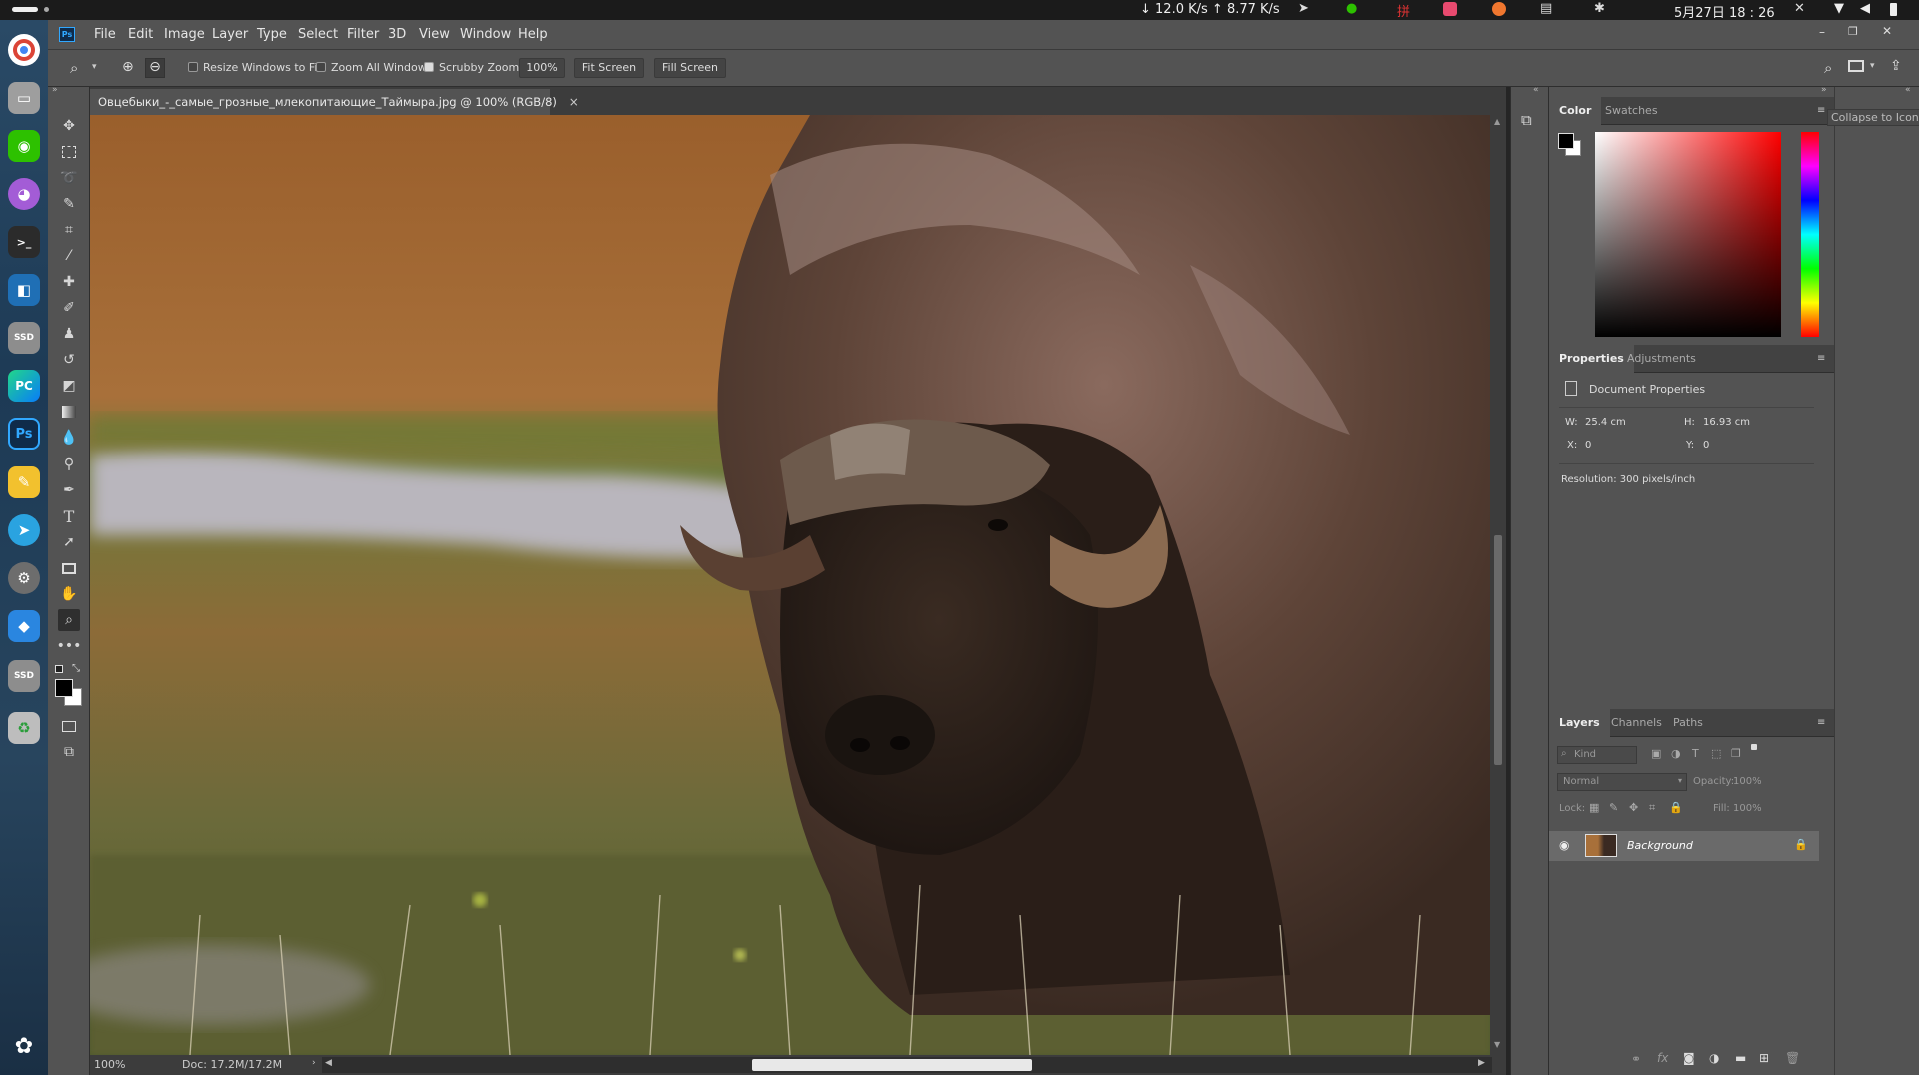  Describe the element at coordinates (69, 126) in the screenshot. I see `move-tool-icon: ✥` at that location.